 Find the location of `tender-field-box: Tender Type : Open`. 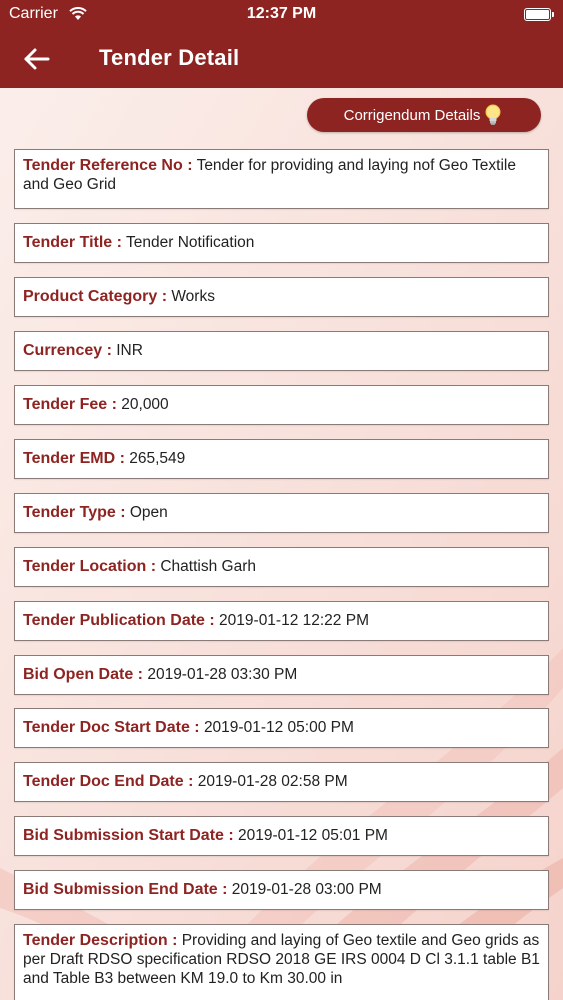

tender-field-box: Tender Type : Open is located at coordinates (281, 513).